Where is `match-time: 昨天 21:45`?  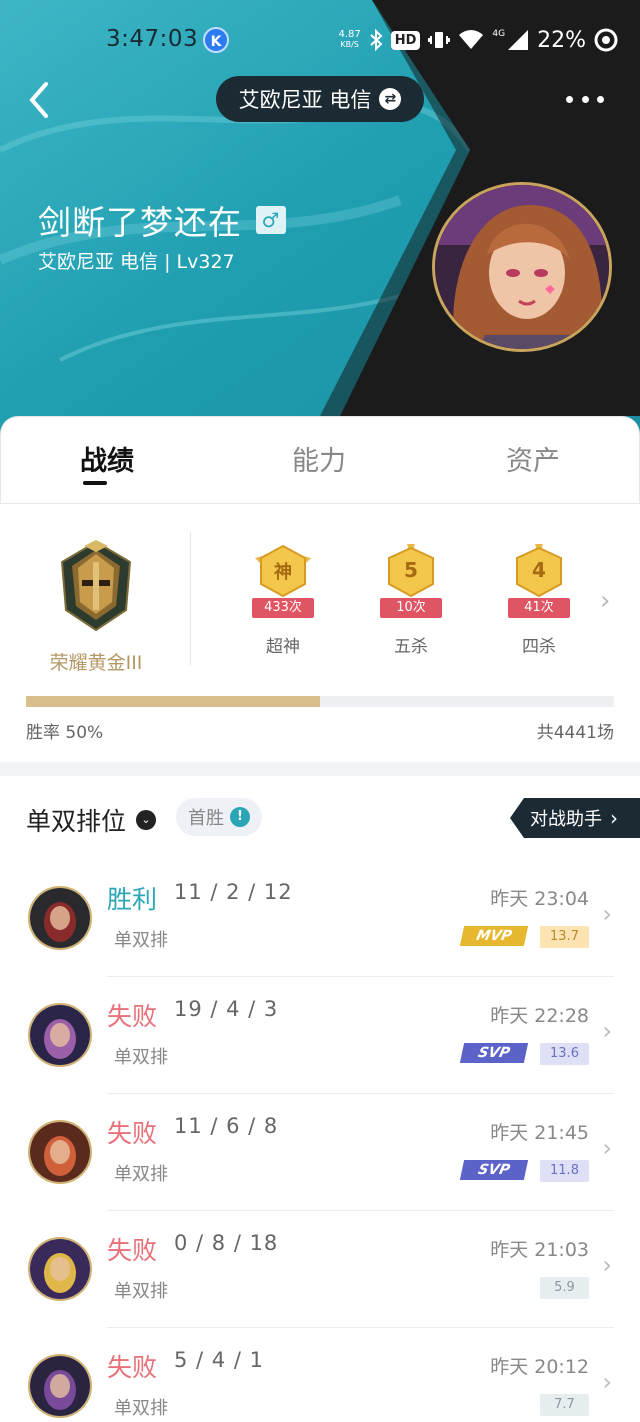
match-time: 昨天 21:45 is located at coordinates (539, 1133).